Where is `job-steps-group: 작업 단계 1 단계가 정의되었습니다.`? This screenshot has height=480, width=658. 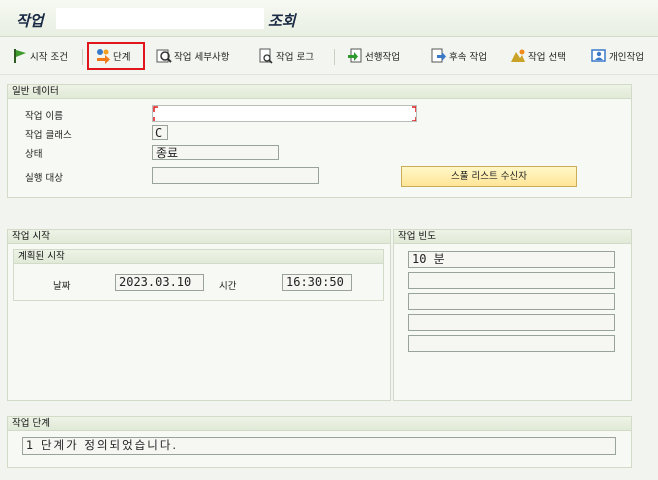
job-steps-group: 작업 단계 1 단계가 정의되었습니다. is located at coordinates (319, 442).